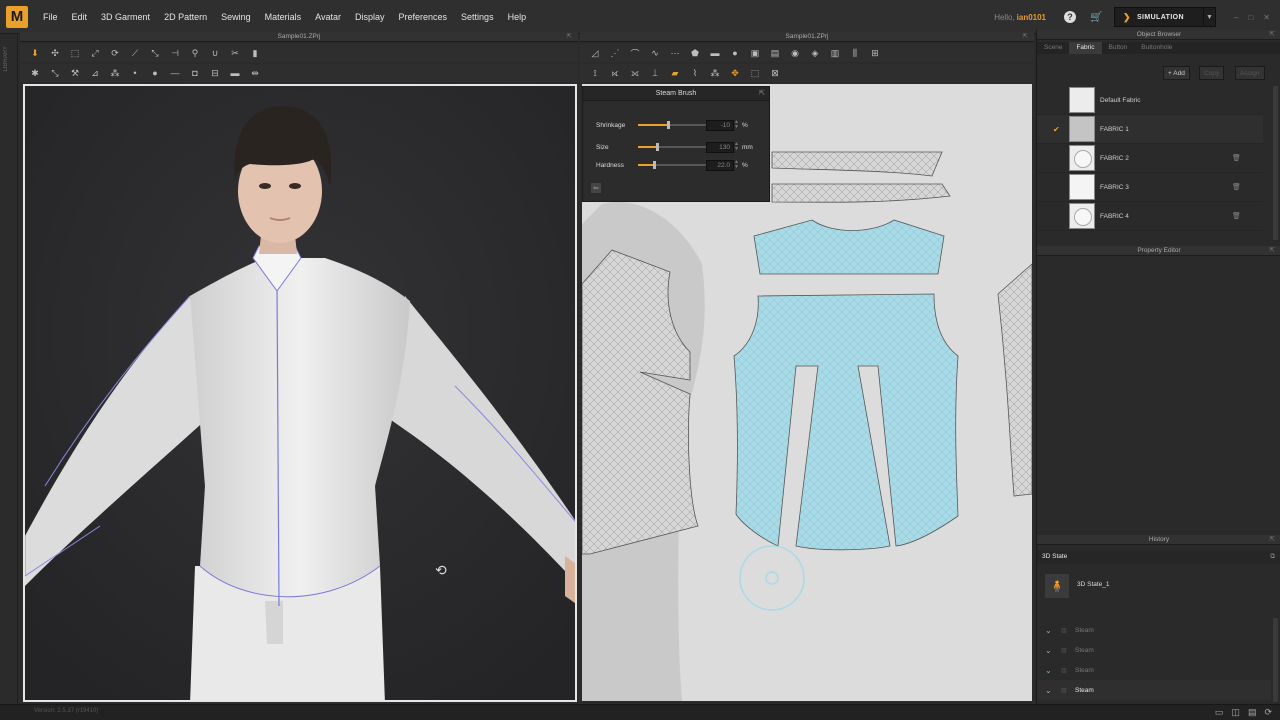  Describe the element at coordinates (1176, 73) in the screenshot. I see `add-fabric-button: + Add` at that location.